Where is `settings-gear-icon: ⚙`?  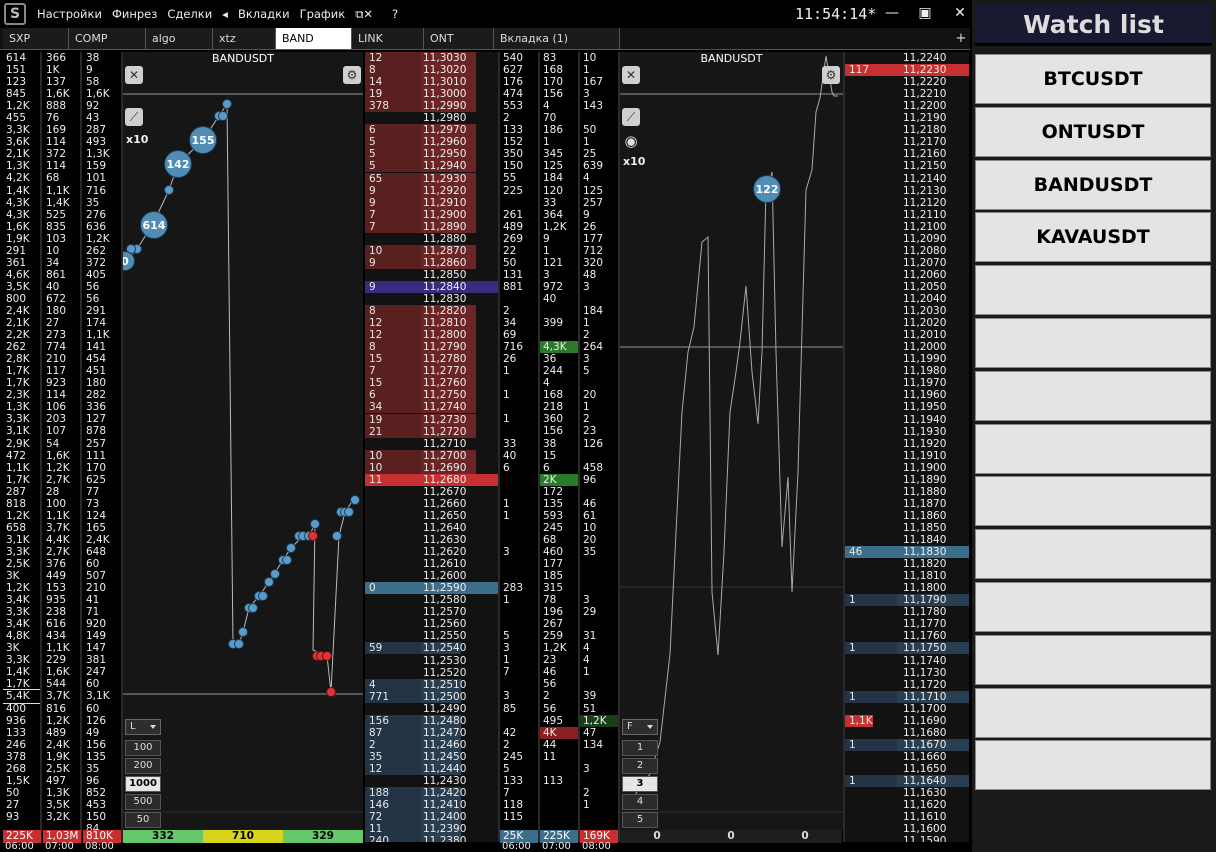 settings-gear-icon: ⚙ is located at coordinates (352, 75).